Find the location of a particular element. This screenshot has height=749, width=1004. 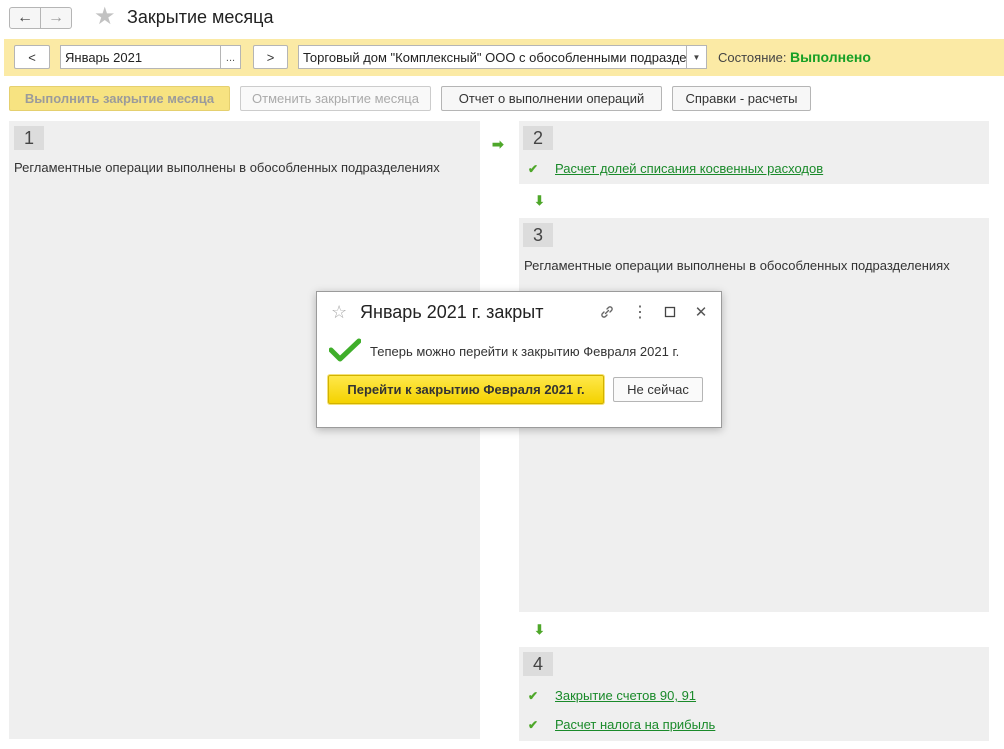

period-input: Январь 2021 is located at coordinates (140, 57).